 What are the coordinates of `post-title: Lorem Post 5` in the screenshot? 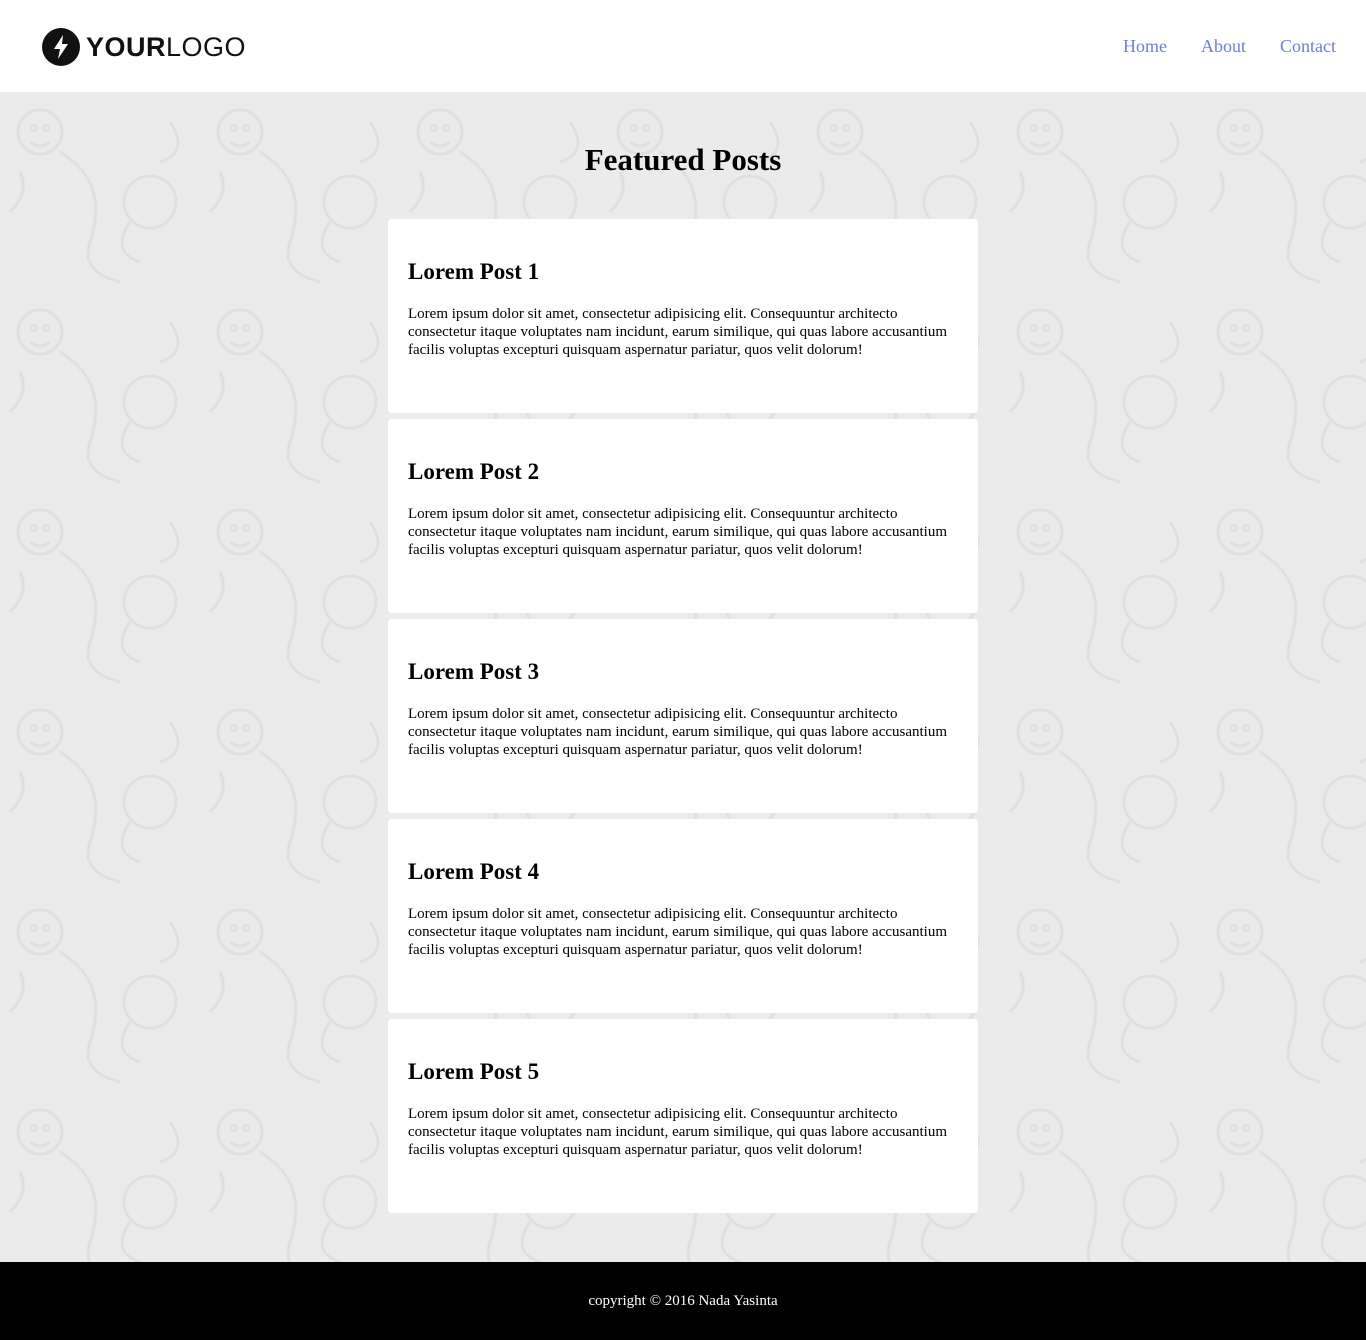 It's located at (683, 1072).